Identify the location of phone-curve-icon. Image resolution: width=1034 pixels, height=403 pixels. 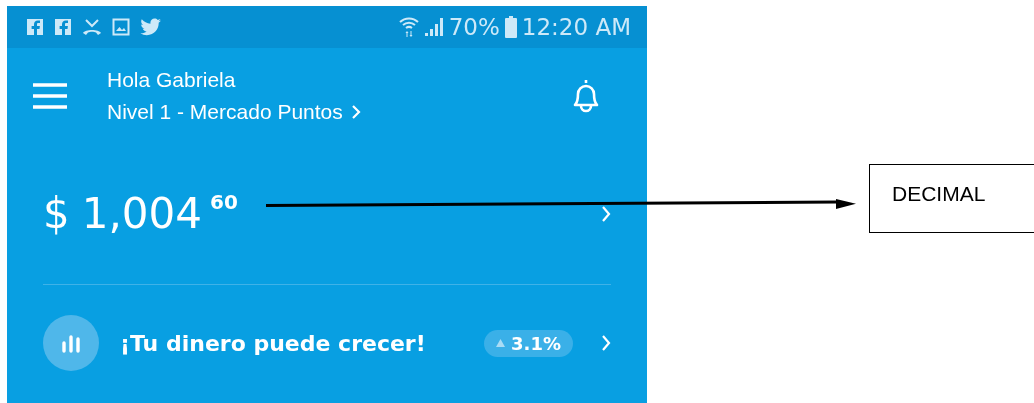
(92, 27).